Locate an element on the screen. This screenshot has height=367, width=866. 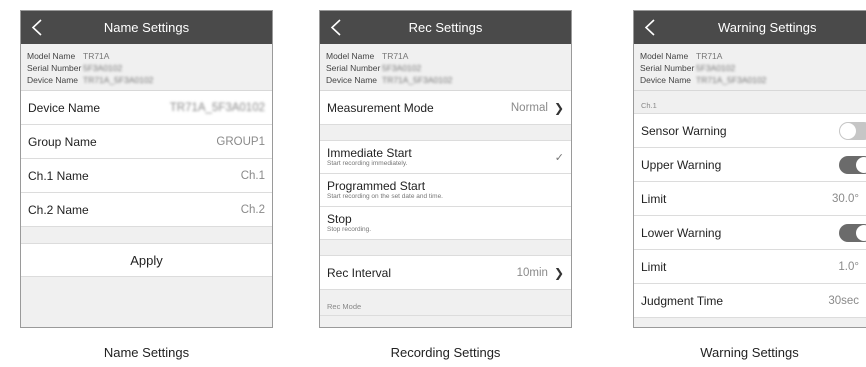
apply-button: Apply is located at coordinates (146, 260).